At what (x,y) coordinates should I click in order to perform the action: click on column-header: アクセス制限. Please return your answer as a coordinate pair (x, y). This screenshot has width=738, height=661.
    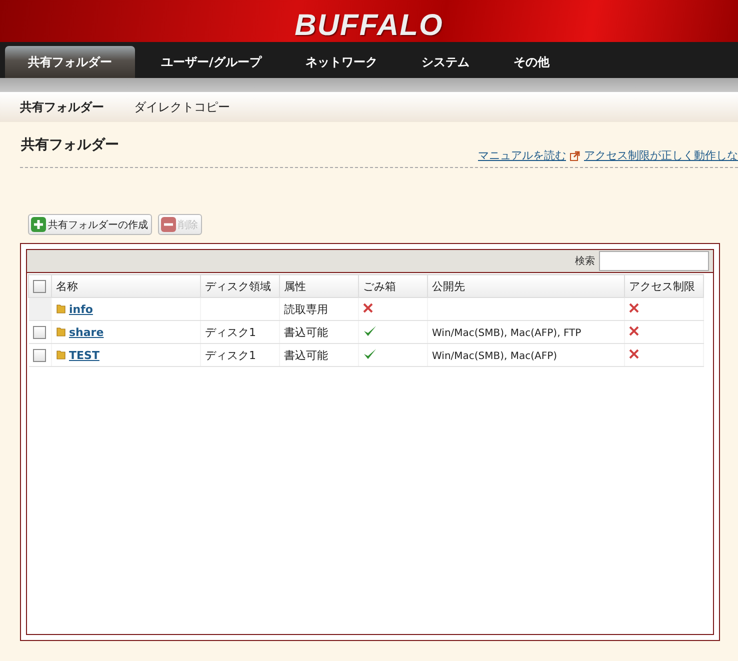
    Looking at the image, I should click on (664, 286).